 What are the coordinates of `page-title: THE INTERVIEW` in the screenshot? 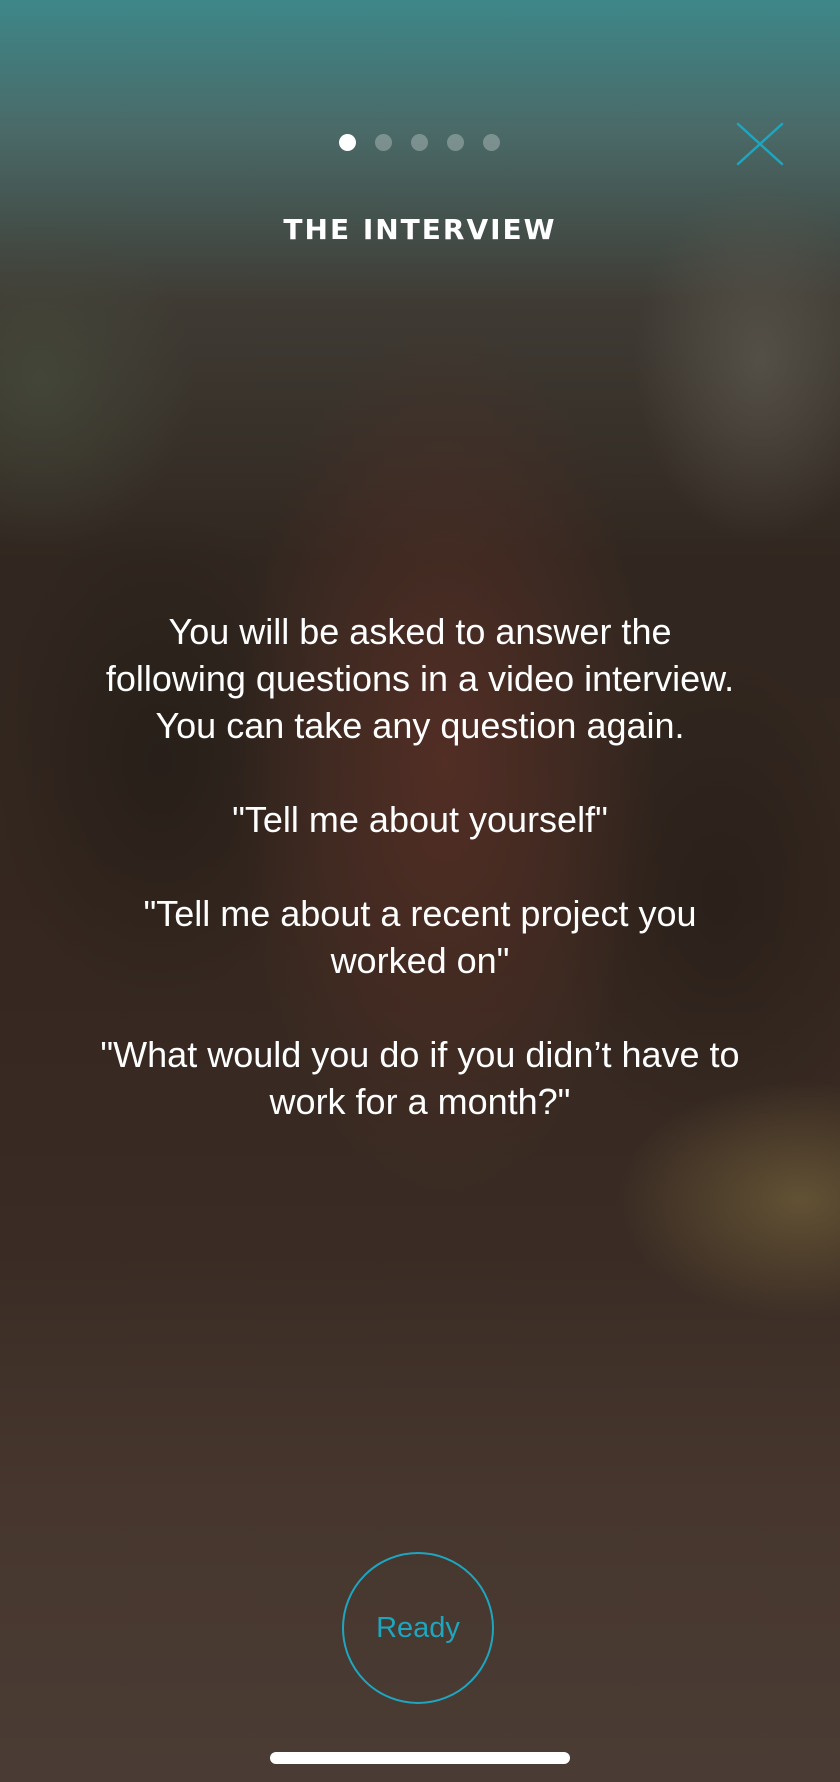 It's located at (420, 229).